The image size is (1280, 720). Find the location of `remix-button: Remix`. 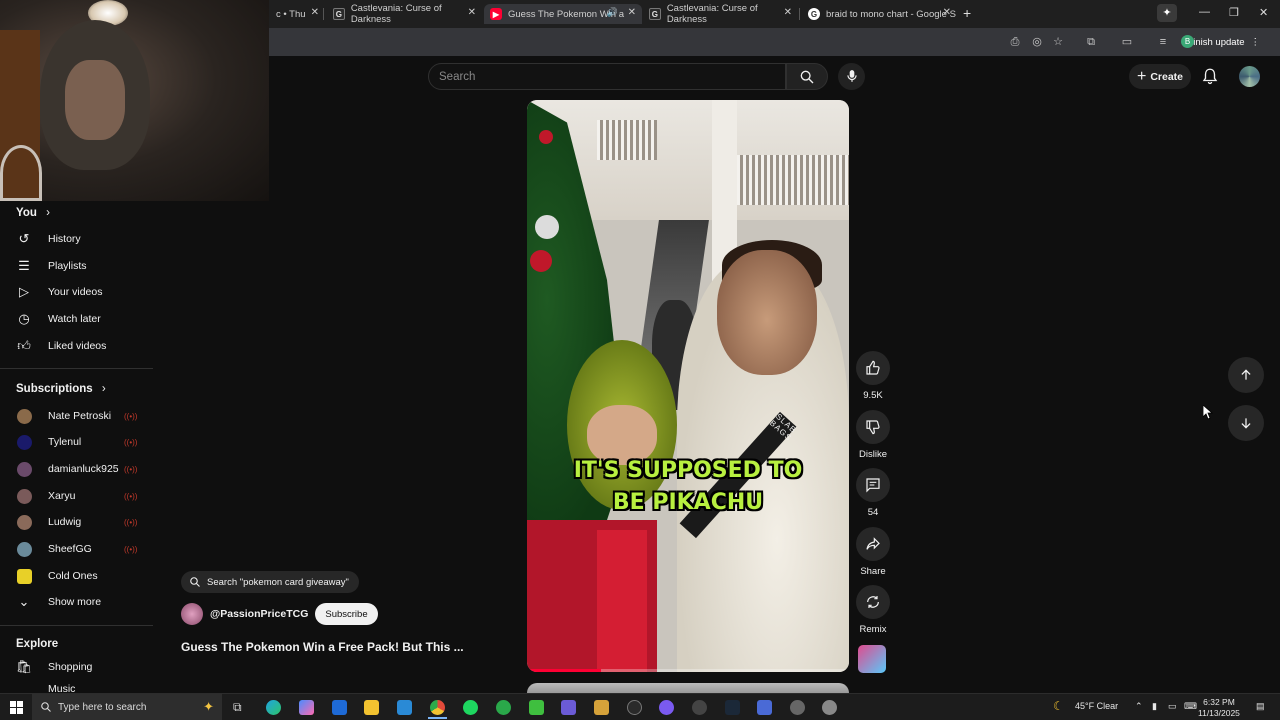

remix-button: Remix is located at coordinates (873, 610).